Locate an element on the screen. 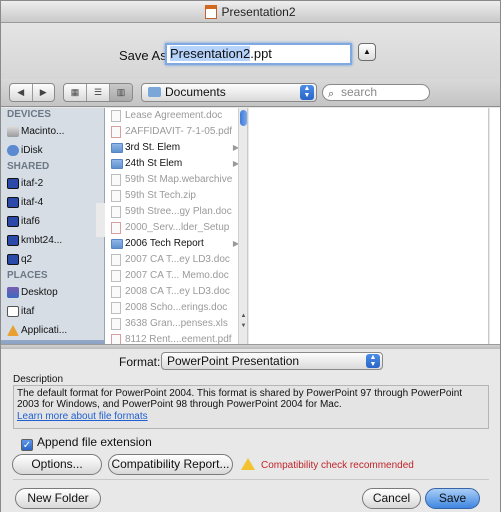 This screenshot has height=512, width=501. sidebar-item: iDisk is located at coordinates (52, 150).